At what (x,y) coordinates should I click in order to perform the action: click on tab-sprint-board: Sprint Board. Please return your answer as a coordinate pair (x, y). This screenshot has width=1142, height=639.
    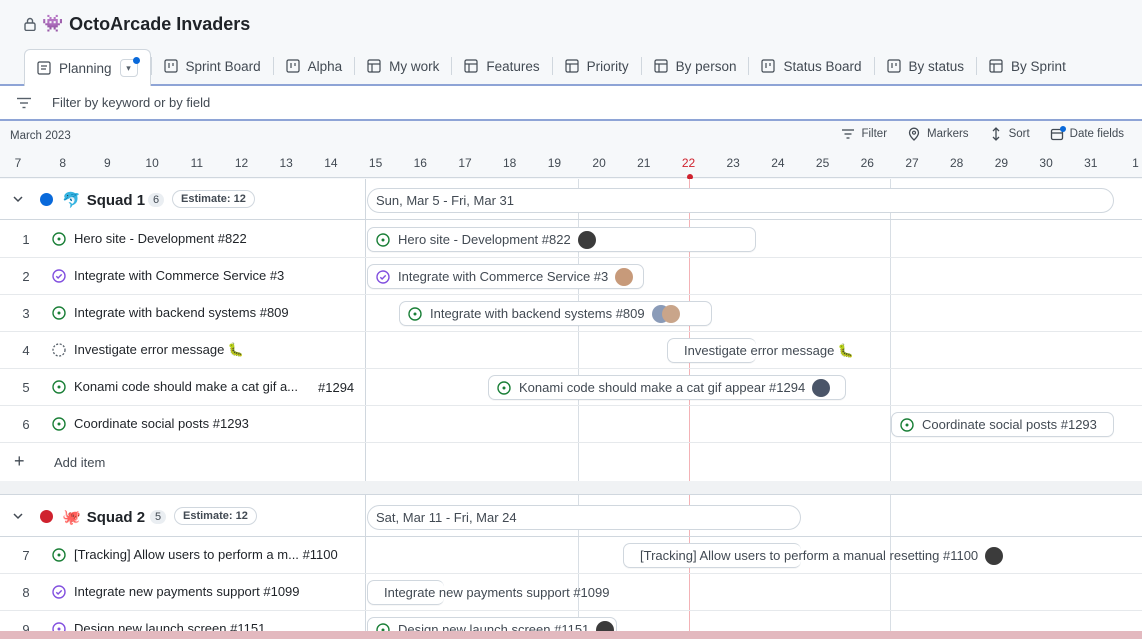
    Looking at the image, I should click on (212, 66).